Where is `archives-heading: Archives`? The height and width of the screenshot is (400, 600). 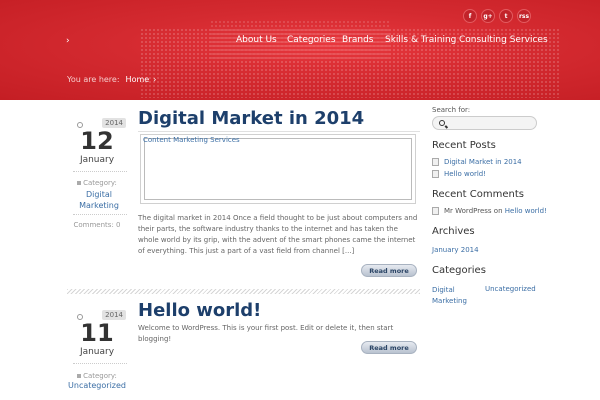
archives-heading: Archives is located at coordinates (453, 231).